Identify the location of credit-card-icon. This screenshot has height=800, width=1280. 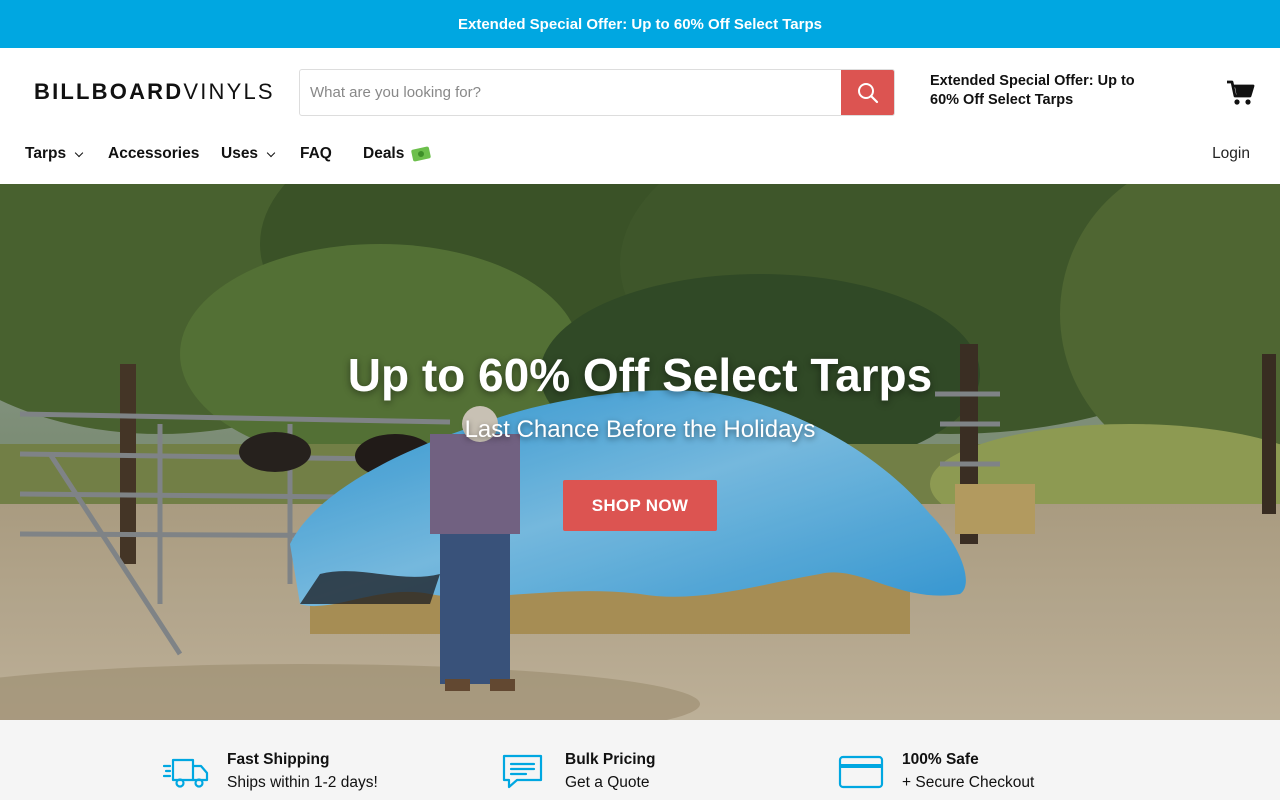
(861, 772).